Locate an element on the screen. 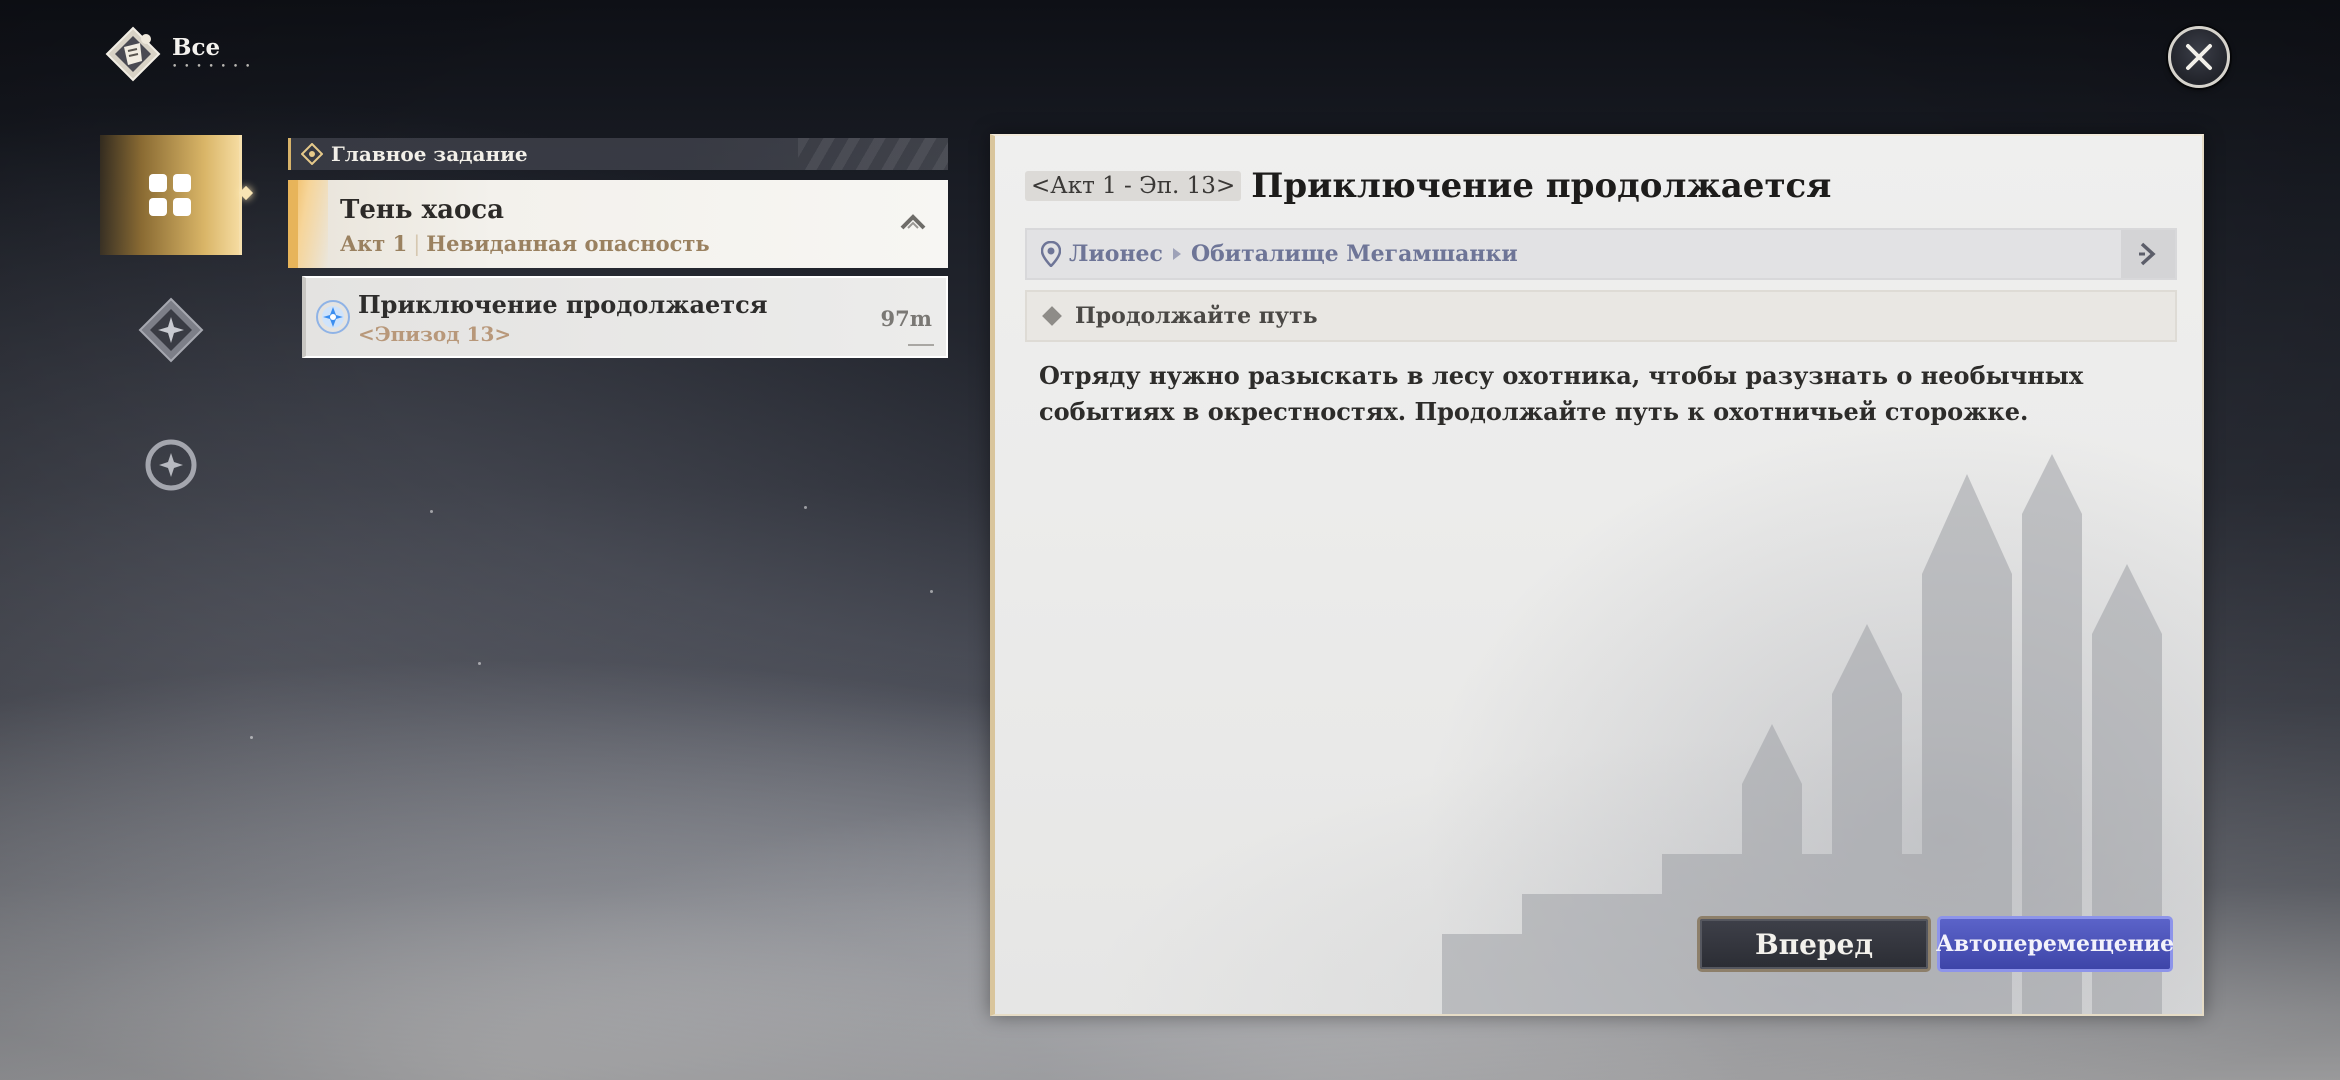 This screenshot has width=2340, height=1080. header-decoration is located at coordinates (873, 154).